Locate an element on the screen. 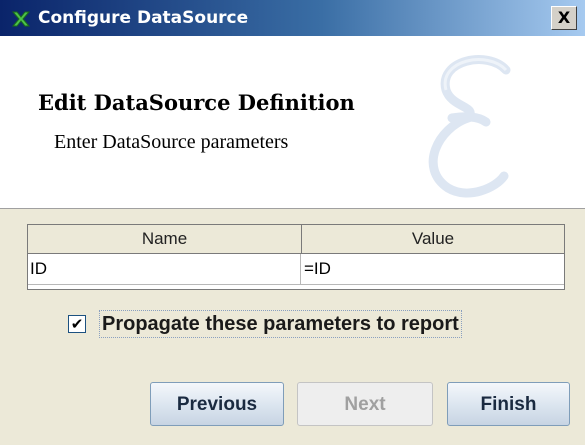 The height and width of the screenshot is (445, 585). window-title: Configure DataSource is located at coordinates (143, 18).